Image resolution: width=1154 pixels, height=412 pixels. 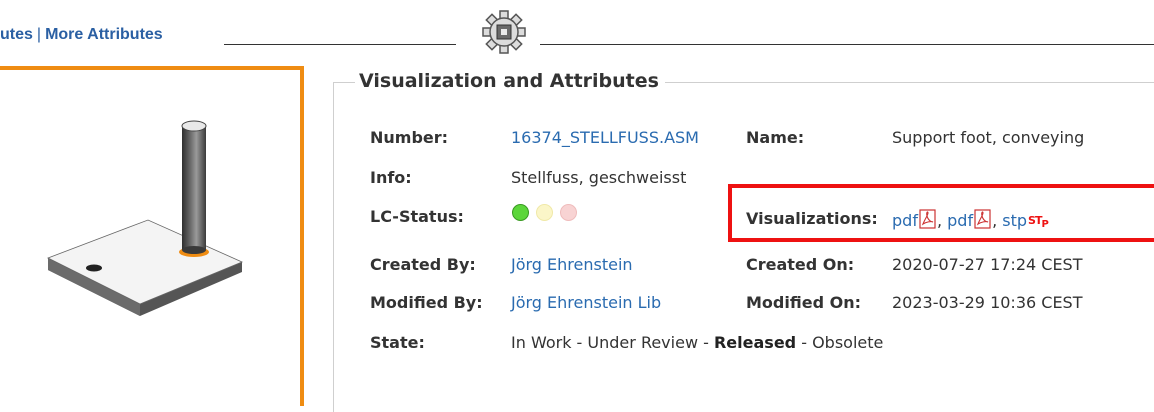 What do you see at coordinates (423, 264) in the screenshot?
I see `created-by-label: Created By:` at bounding box center [423, 264].